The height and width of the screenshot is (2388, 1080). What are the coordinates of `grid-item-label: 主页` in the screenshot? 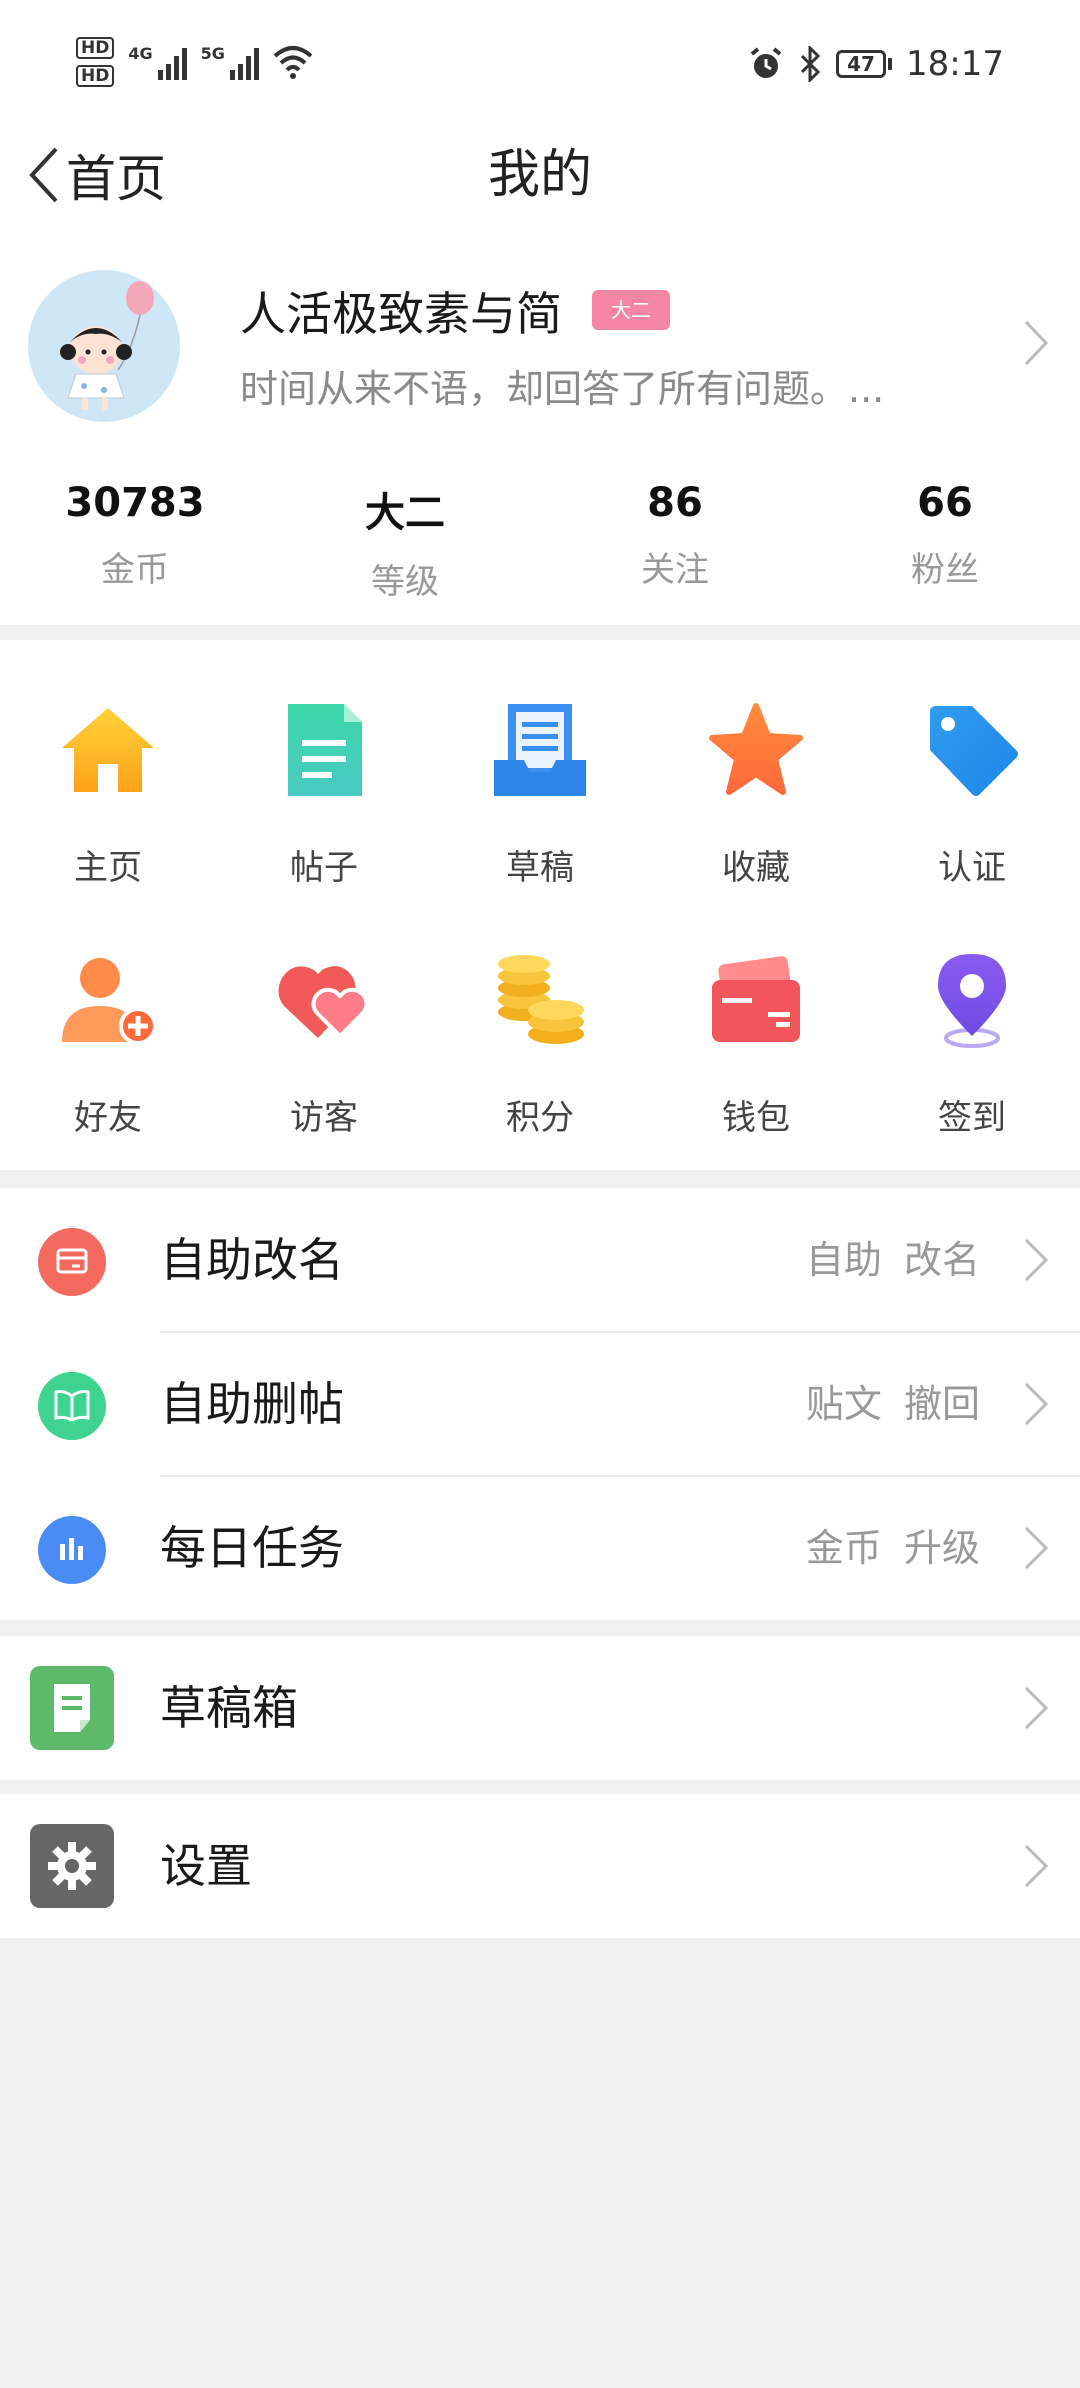 It's located at (108, 868).